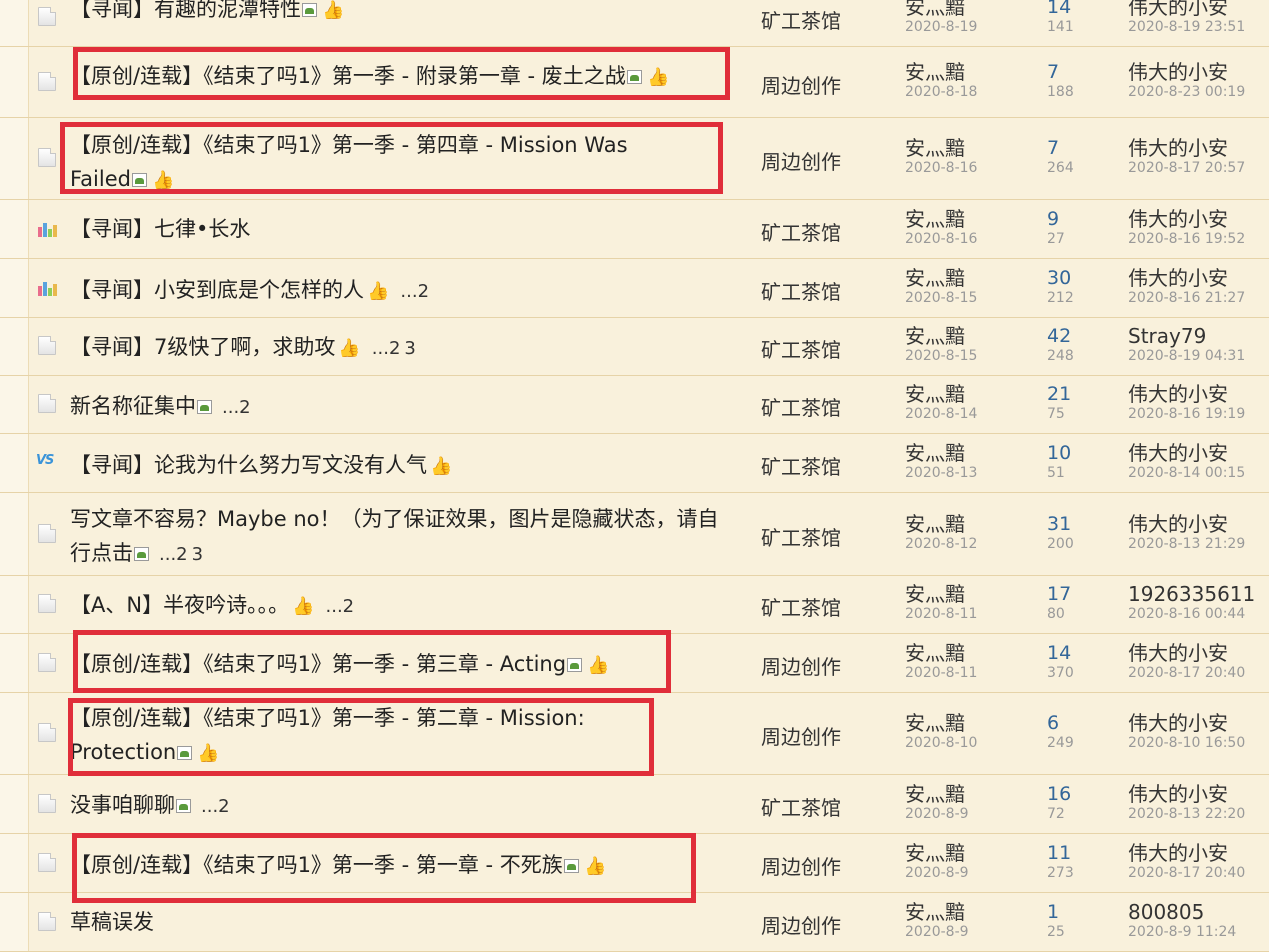  What do you see at coordinates (1186, 743) in the screenshot?
I see `last-post-time: 2020-8-10 16:50` at bounding box center [1186, 743].